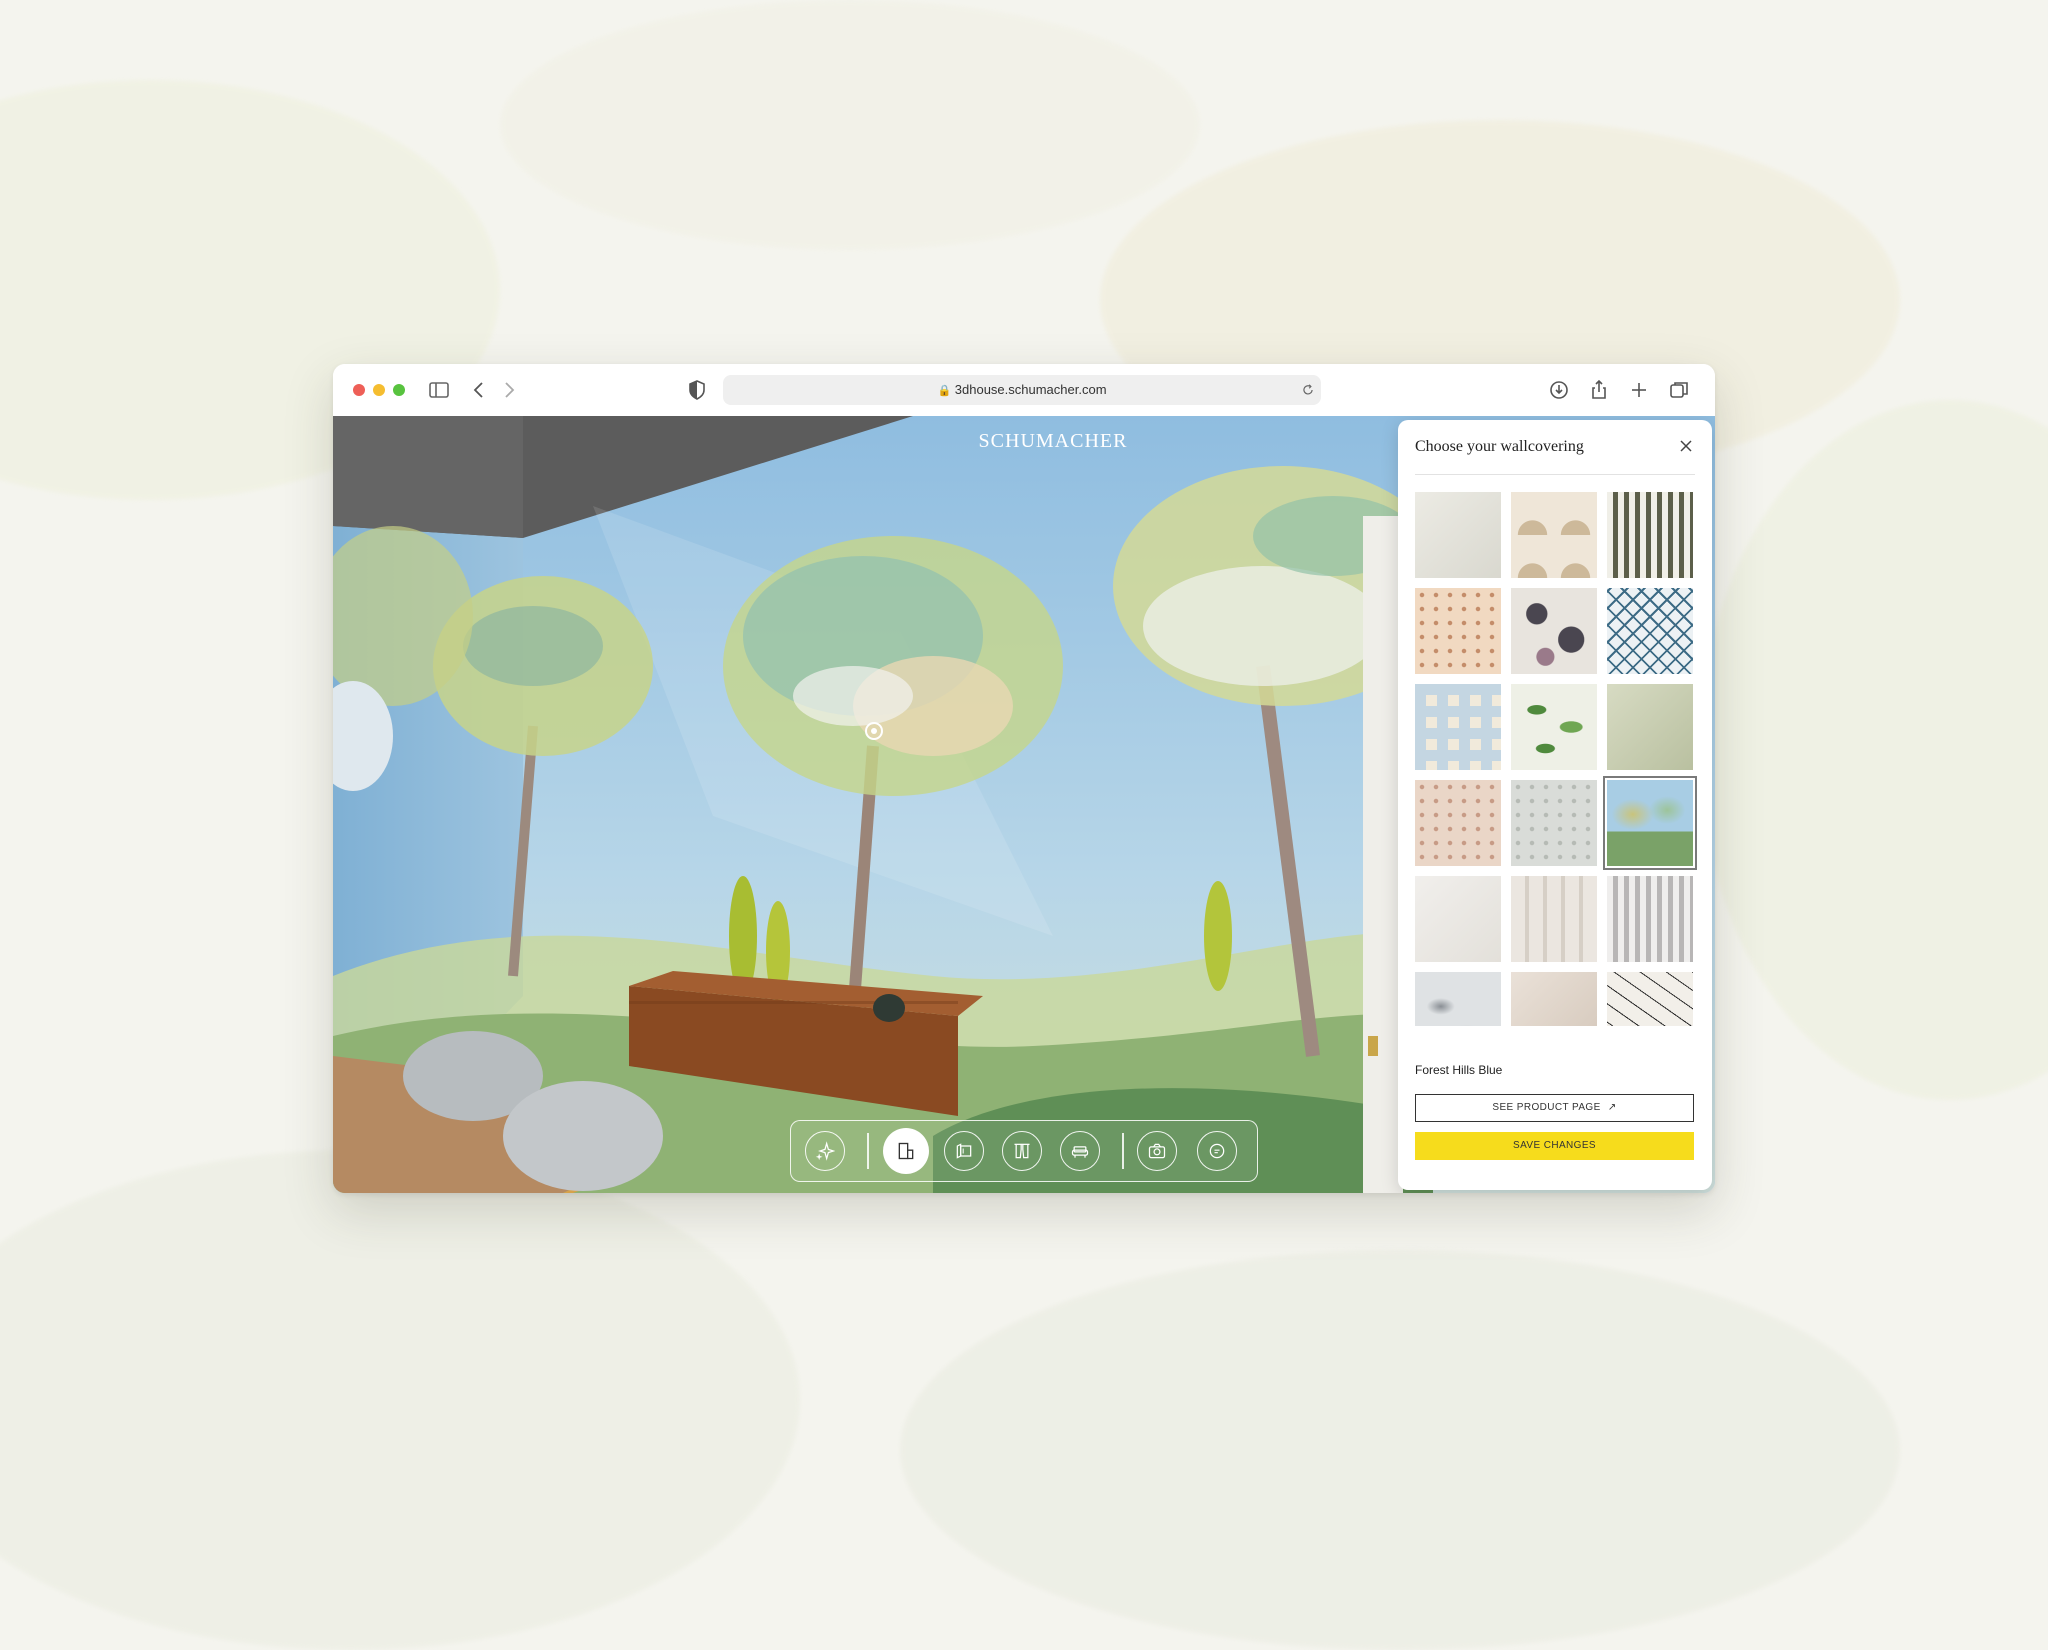  Describe the element at coordinates (1458, 535) in the screenshot. I see `swatch-ivory-botanical` at that location.